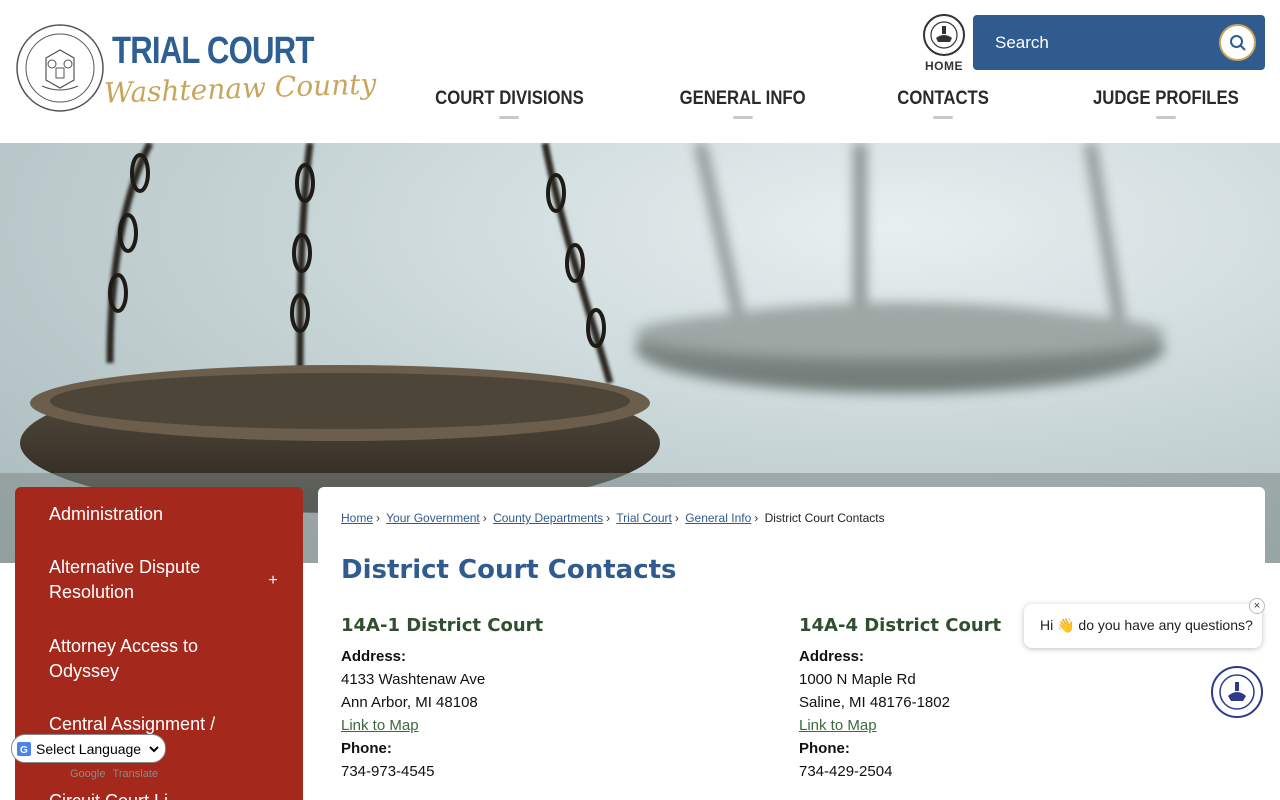 This screenshot has width=1280, height=800. I want to click on address-line1: 1000 N Maple Rd, so click(857, 679).